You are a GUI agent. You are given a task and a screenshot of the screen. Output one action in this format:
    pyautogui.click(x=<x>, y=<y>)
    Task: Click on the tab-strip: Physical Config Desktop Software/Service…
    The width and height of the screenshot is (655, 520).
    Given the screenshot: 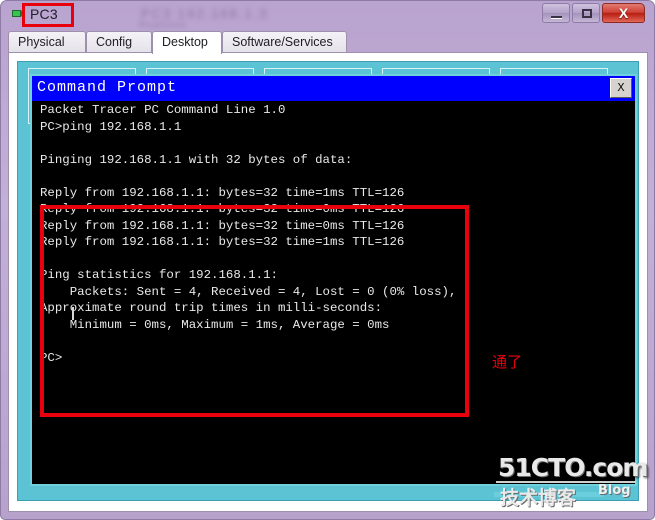 What is the action you would take?
    pyautogui.click(x=328, y=42)
    